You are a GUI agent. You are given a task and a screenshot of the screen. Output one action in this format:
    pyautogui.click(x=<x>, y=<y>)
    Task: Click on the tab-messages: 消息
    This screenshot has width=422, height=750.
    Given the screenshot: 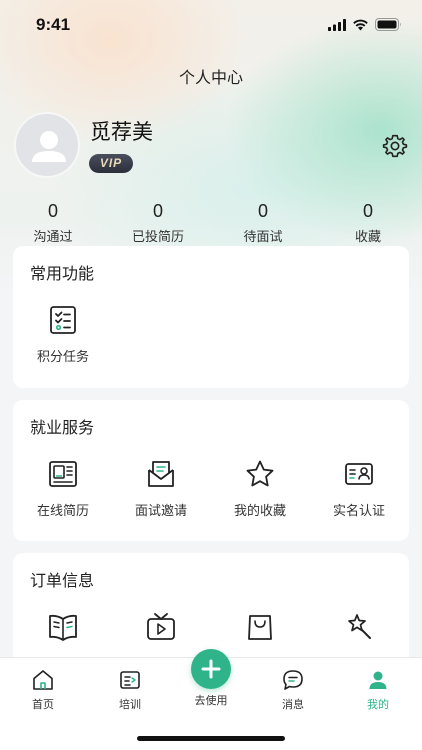 What is the action you would take?
    pyautogui.click(x=293, y=690)
    